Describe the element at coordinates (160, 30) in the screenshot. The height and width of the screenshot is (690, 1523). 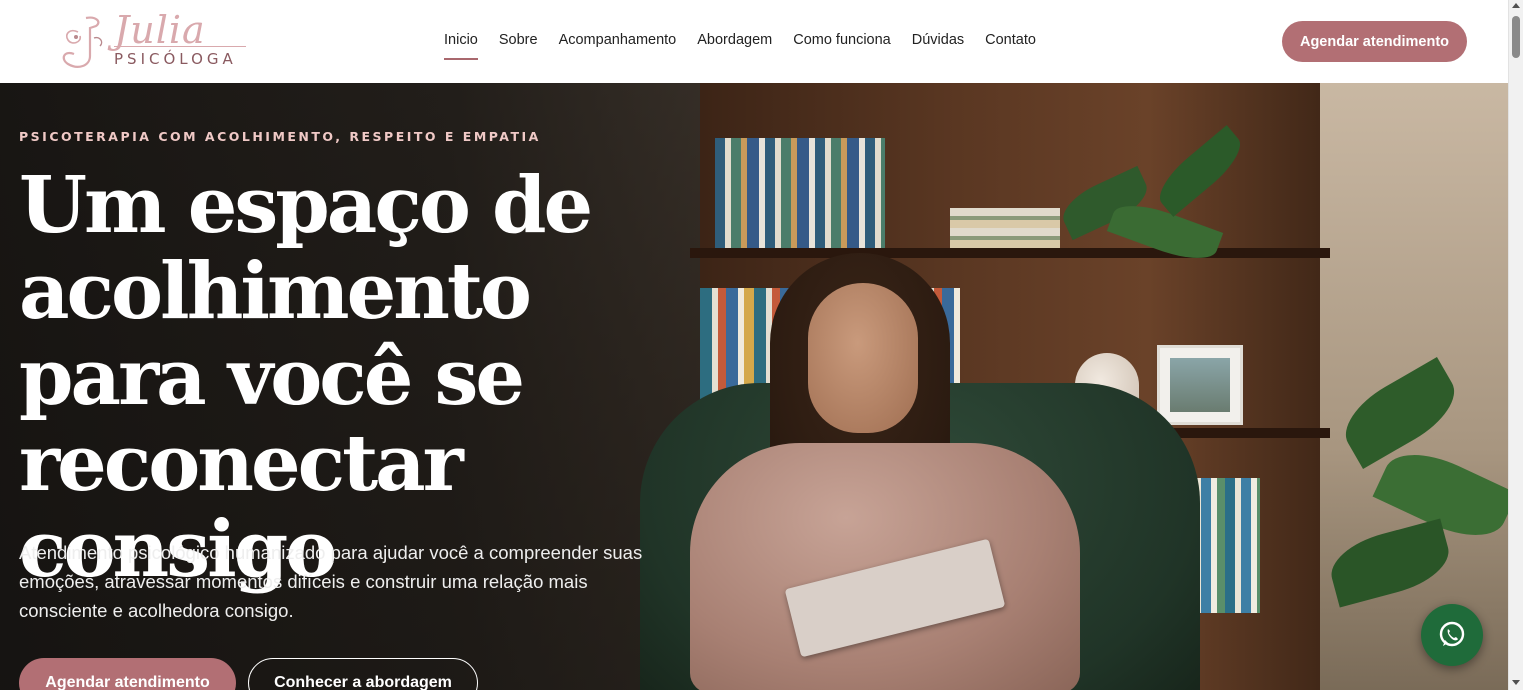
I see `logo-name: Julia` at that location.